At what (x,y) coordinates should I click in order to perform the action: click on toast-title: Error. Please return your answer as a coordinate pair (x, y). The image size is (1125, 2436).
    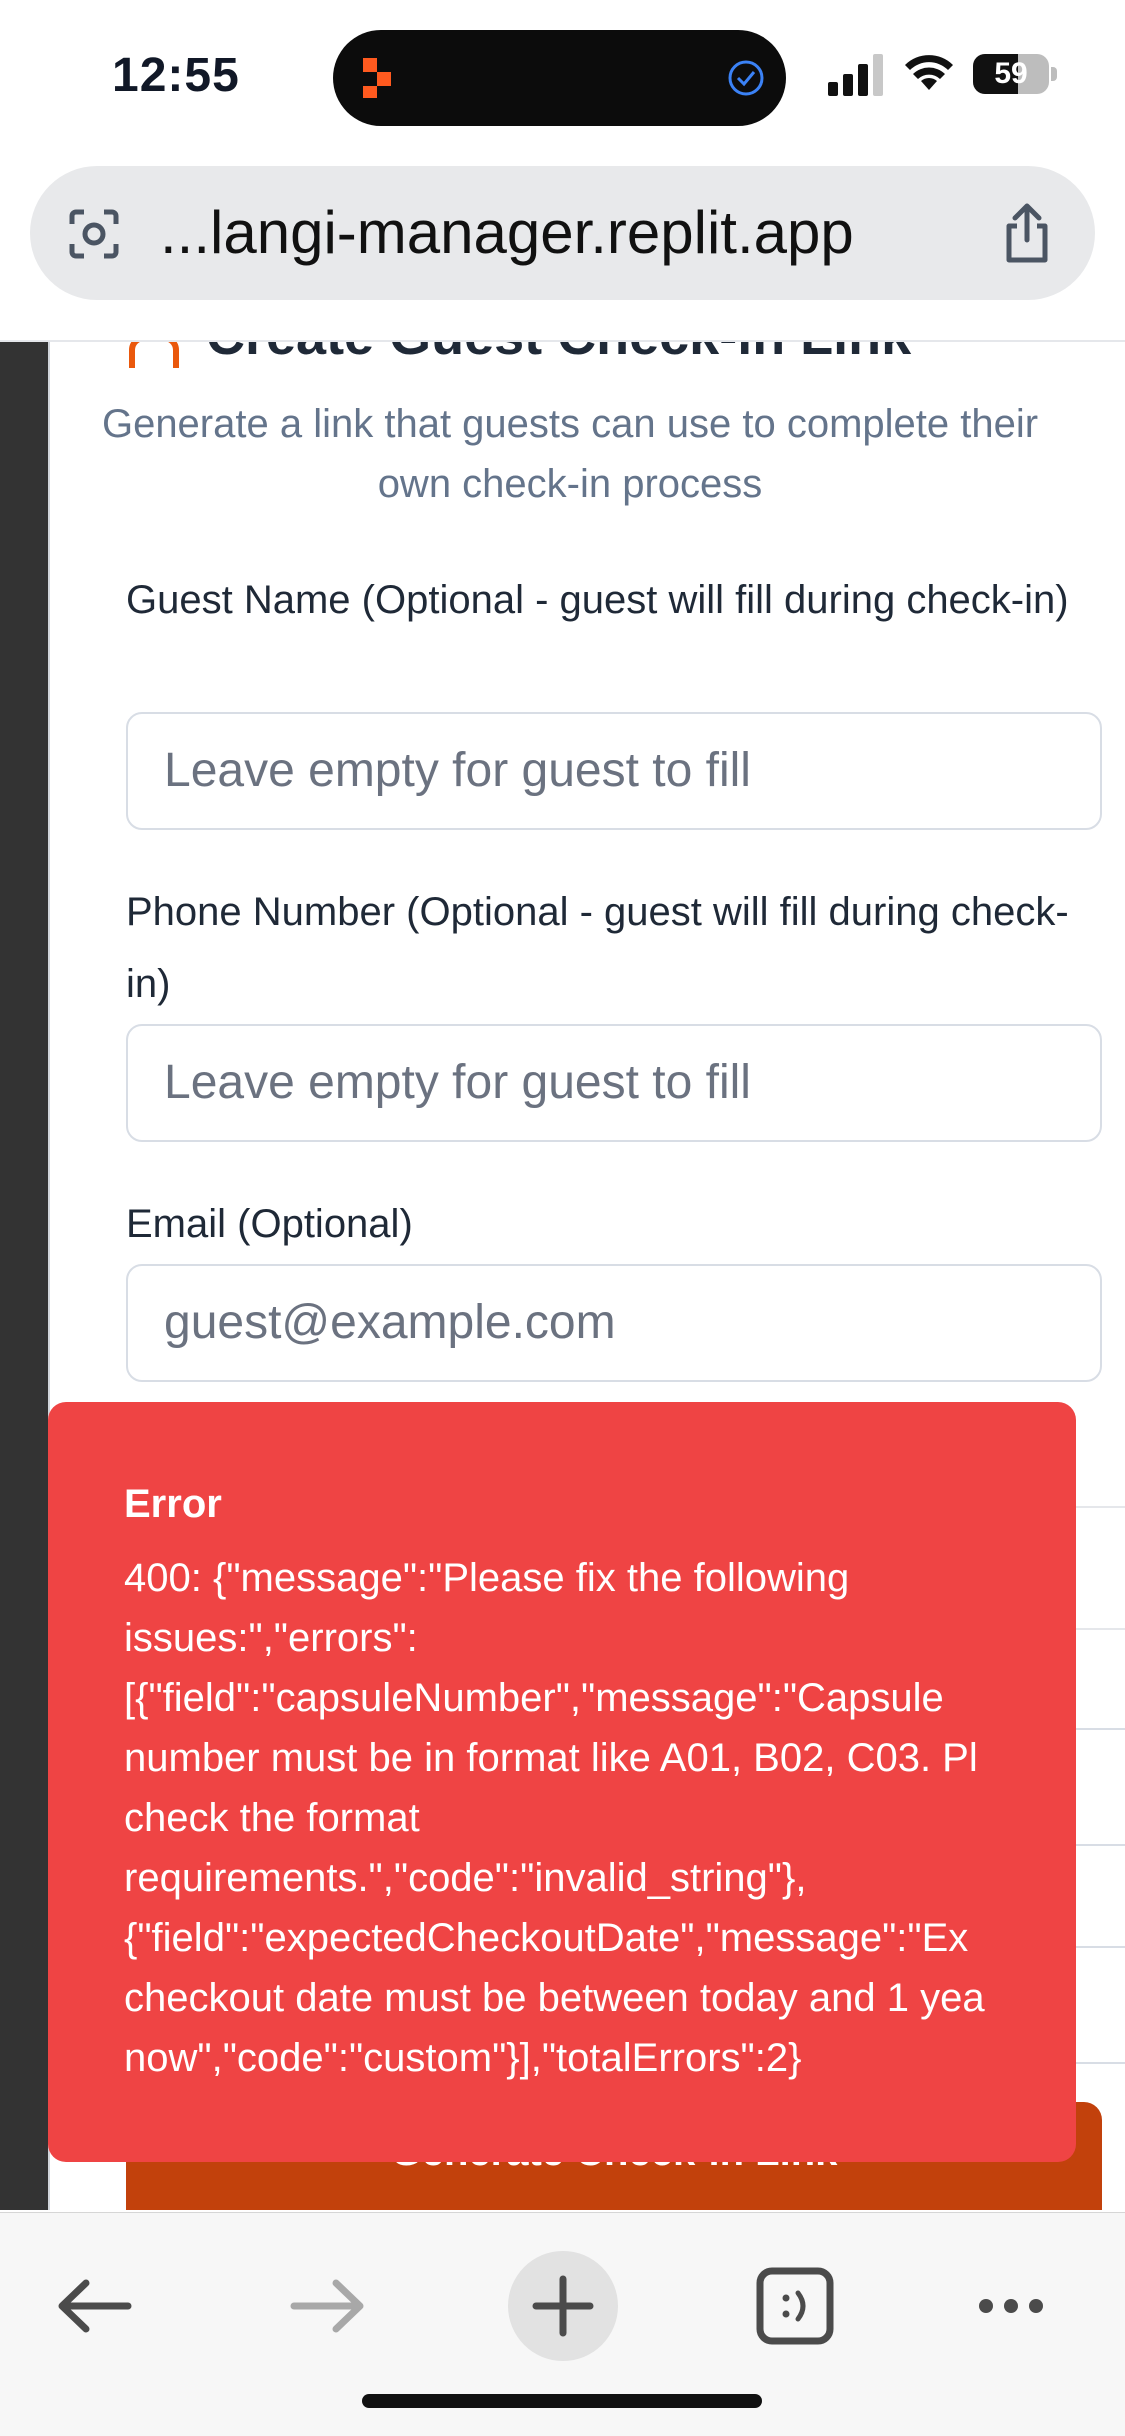
    Looking at the image, I should click on (173, 1504).